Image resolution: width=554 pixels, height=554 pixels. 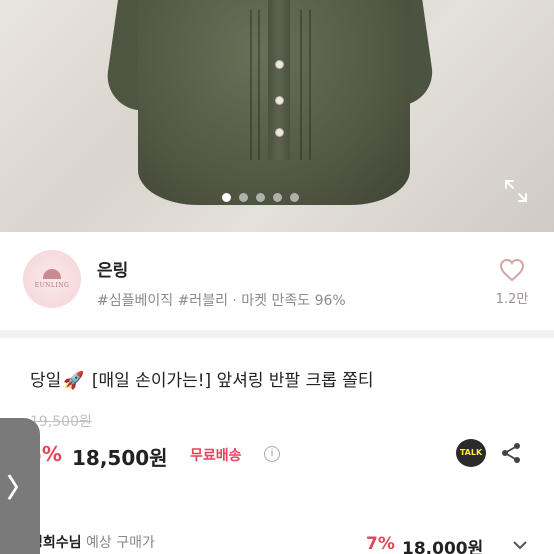 I want to click on like-count: 1.2만, so click(x=512, y=299).